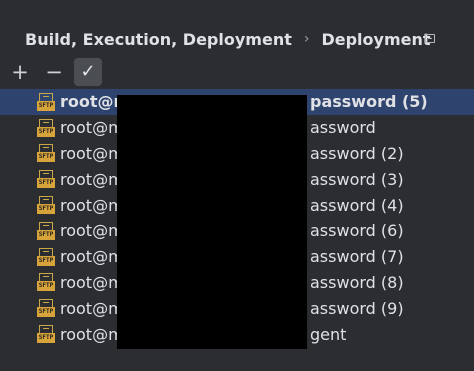  What do you see at coordinates (357, 282) in the screenshot?
I see `server-name-suffix: assword (8)` at bounding box center [357, 282].